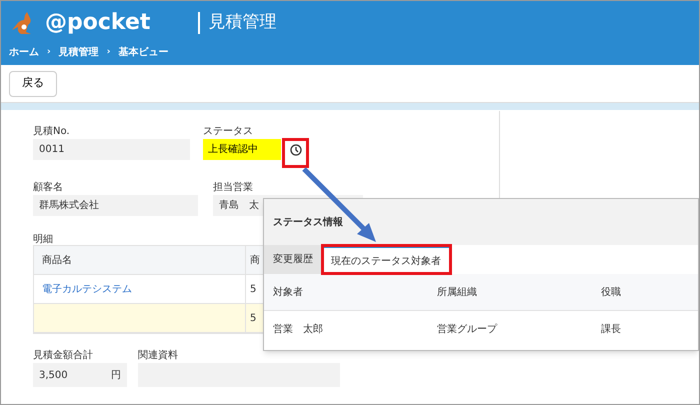 The height and width of the screenshot is (405, 700). What do you see at coordinates (296, 150) in the screenshot?
I see `clock-icon` at bounding box center [296, 150].